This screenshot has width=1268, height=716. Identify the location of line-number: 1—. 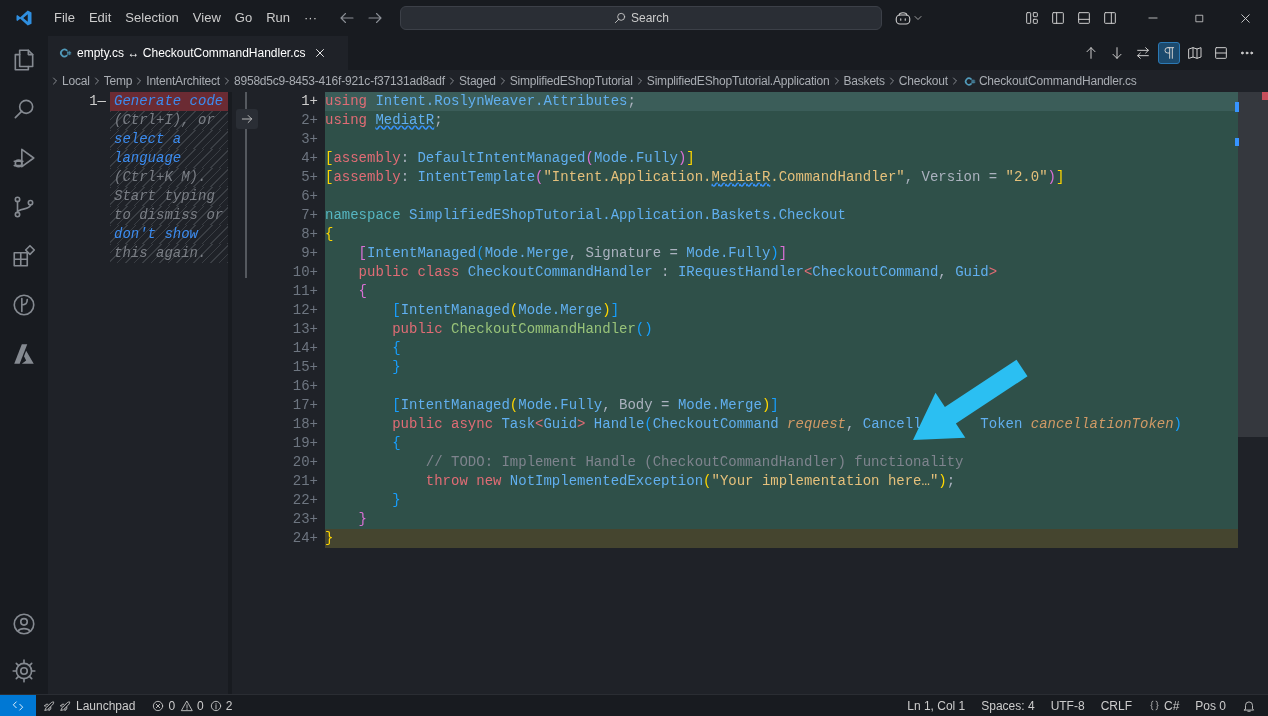
(97, 101).